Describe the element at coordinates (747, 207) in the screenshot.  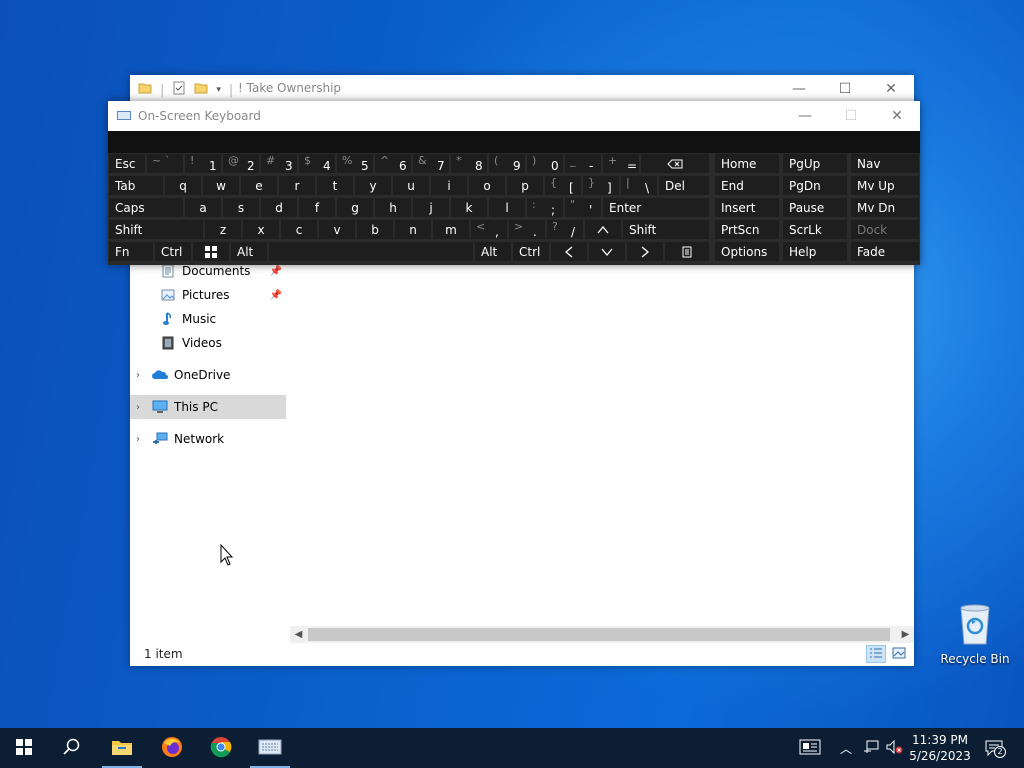
I see `key-insert: Insert` at that location.